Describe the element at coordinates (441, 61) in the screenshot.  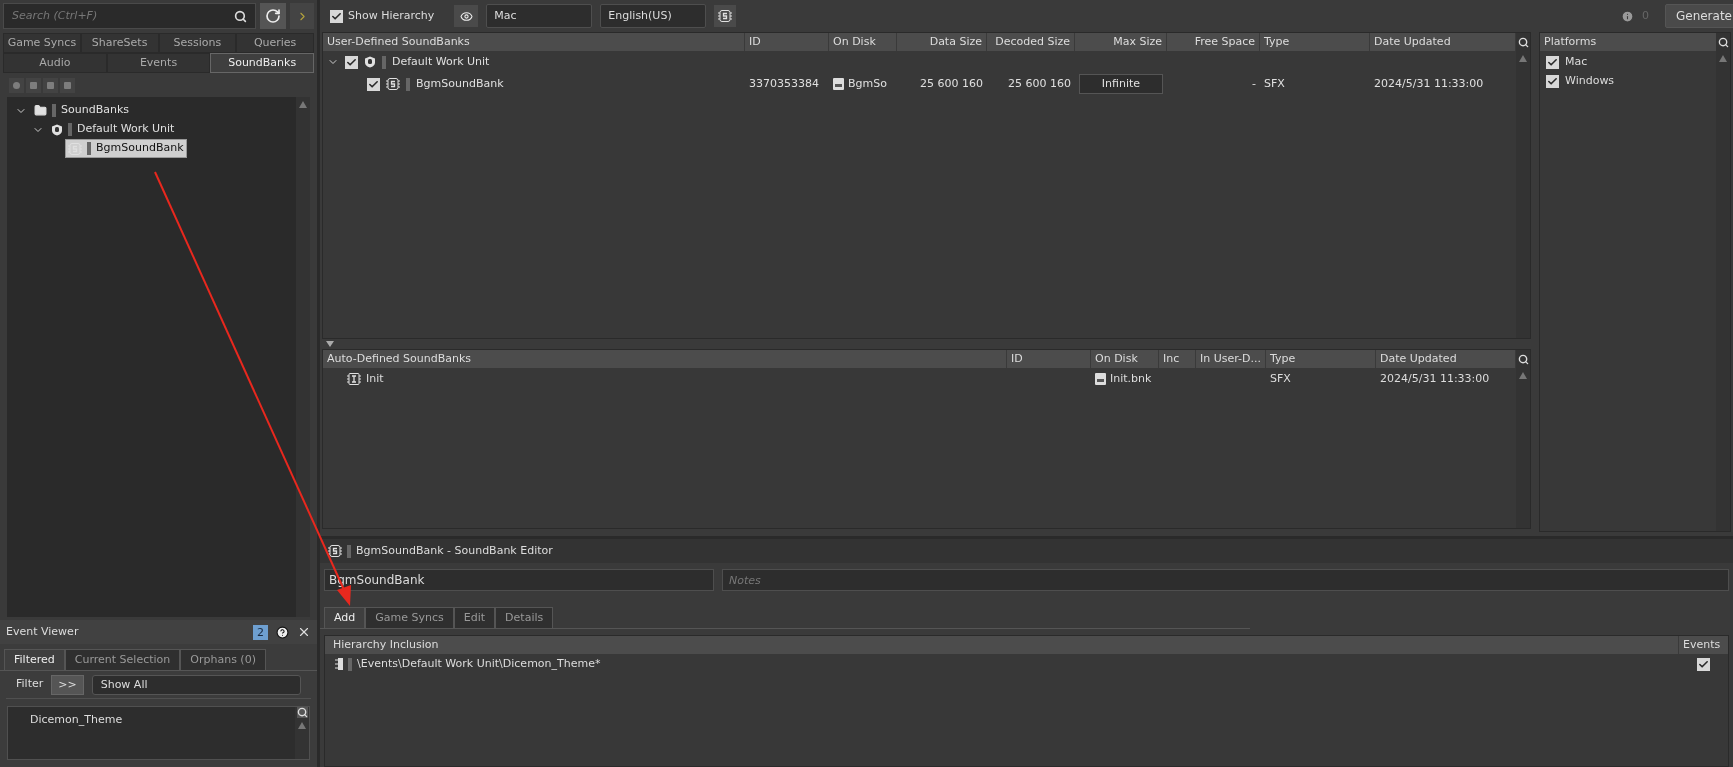
I see `row-label: Default Work Unit` at that location.